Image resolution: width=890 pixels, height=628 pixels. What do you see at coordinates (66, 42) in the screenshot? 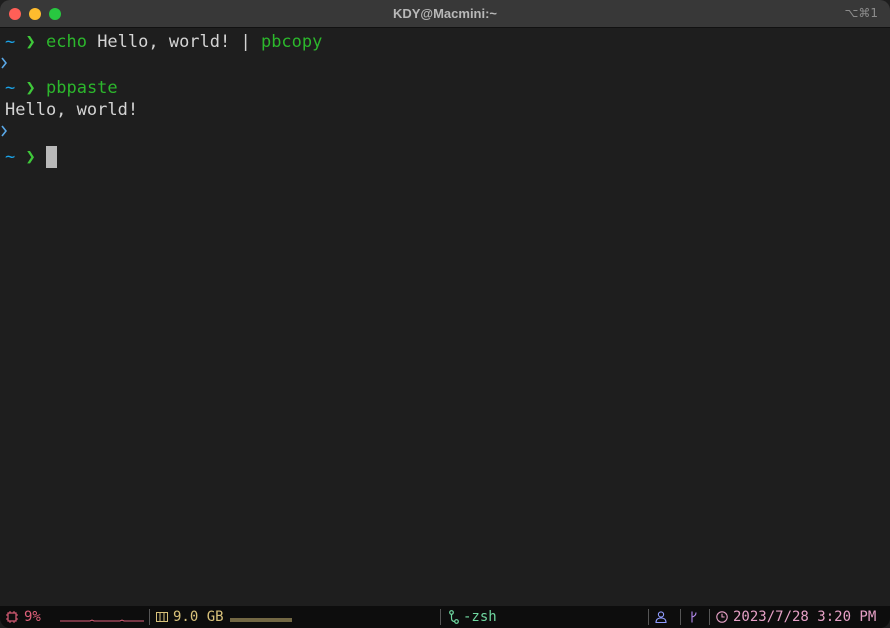
I see `command-name: echo` at bounding box center [66, 42].